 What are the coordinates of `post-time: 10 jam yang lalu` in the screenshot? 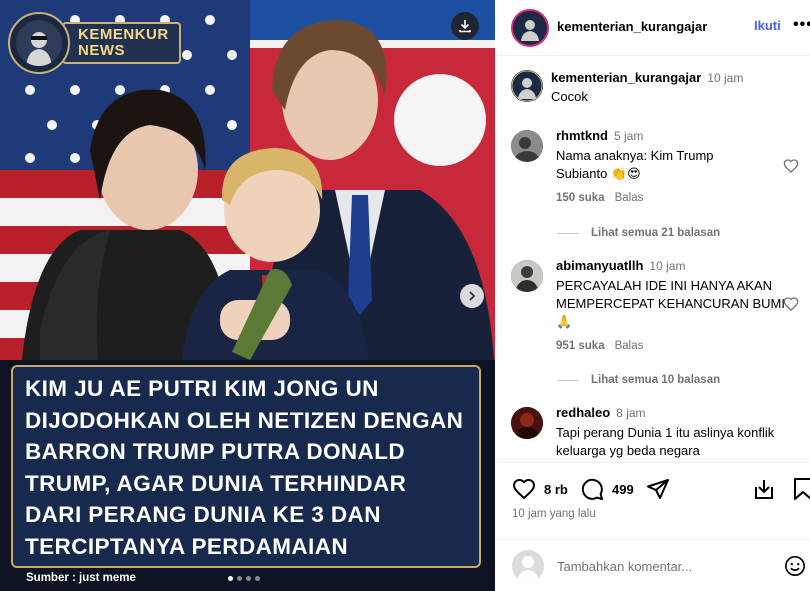 It's located at (554, 514).